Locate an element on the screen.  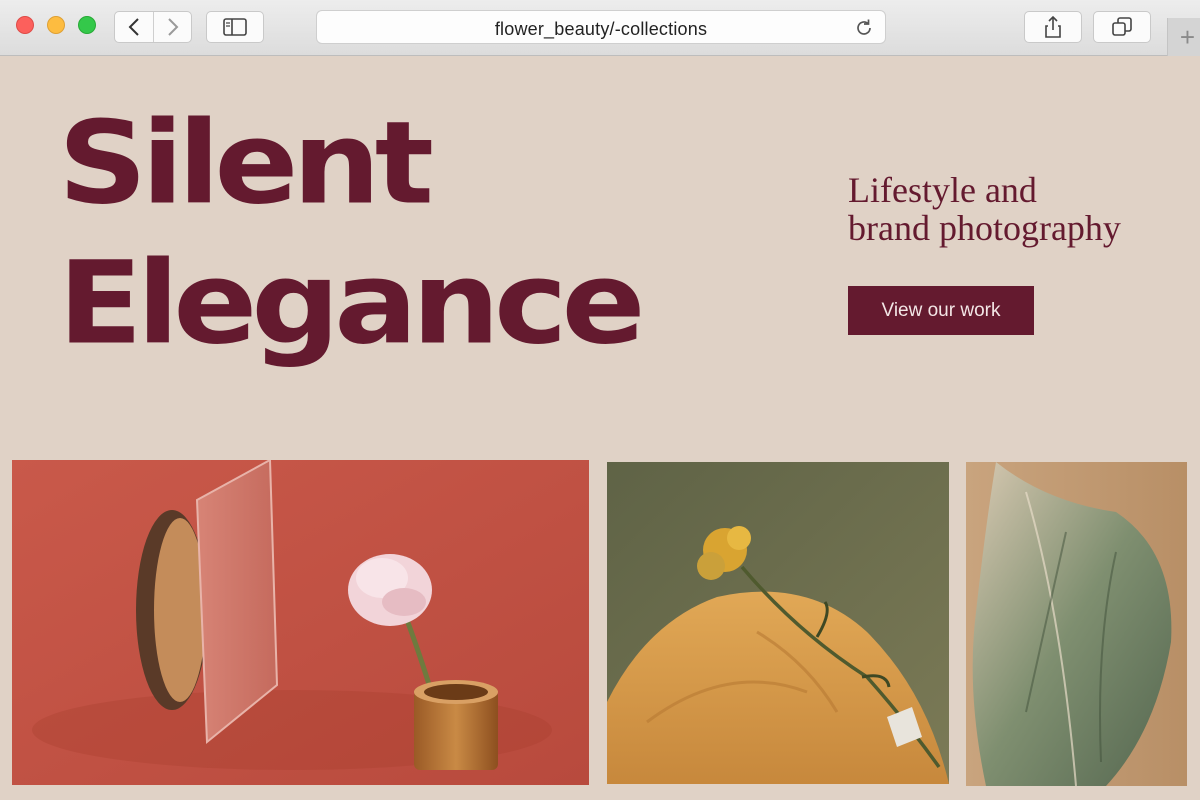
back-button is located at coordinates (134, 27).